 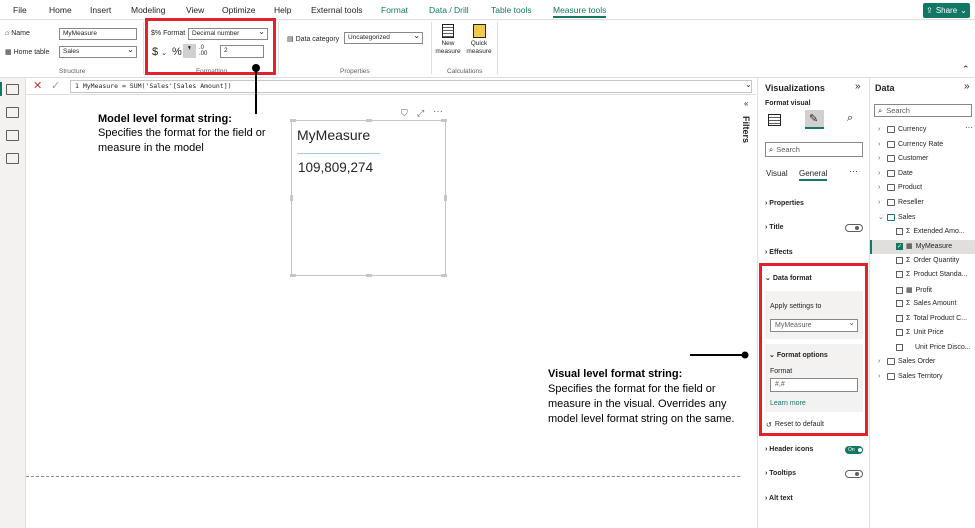 I want to click on field-sales-amount: Σ Sales Amount, so click(x=926, y=303).